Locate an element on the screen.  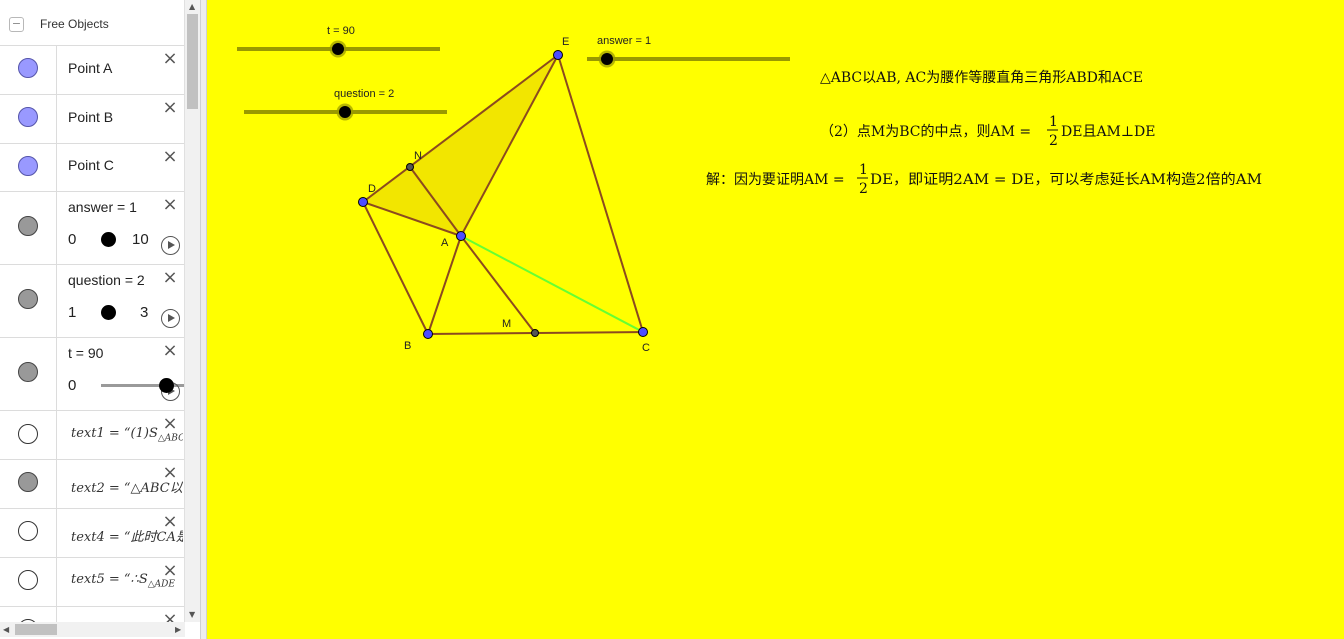
algebra-header: − Free Objects is located at coordinates (92, 23).